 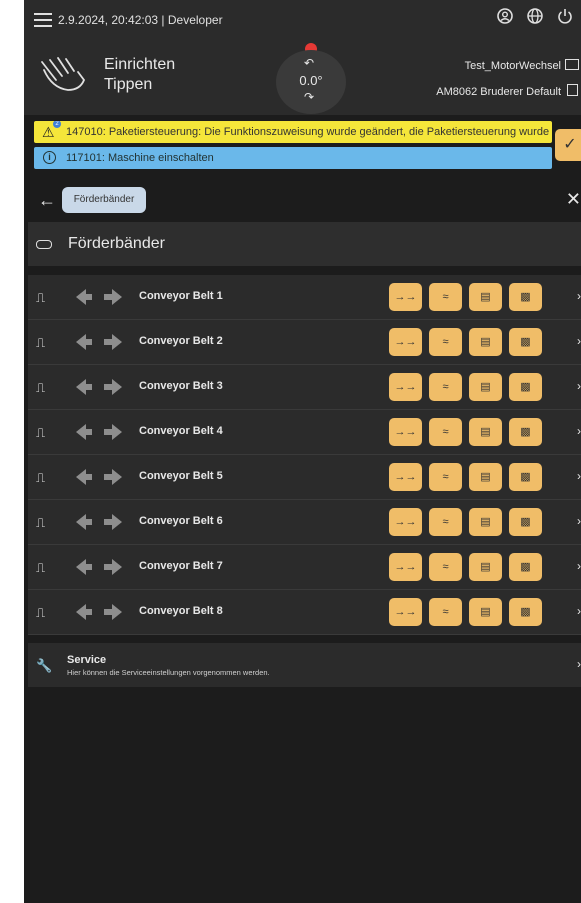 I want to click on belt-row: ⎍ Conveyor Belt 4 →→ ≈ ▤ ▩ ›, so click(x=304, y=432).